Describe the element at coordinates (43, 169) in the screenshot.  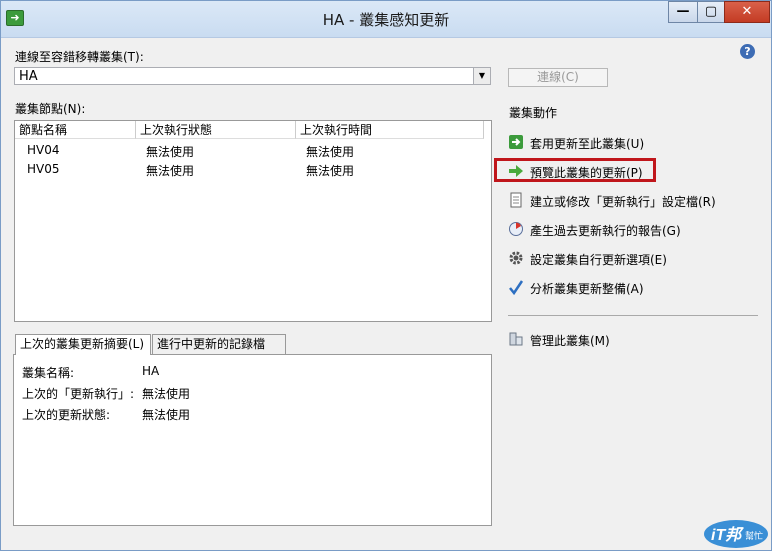
I see `node-name: HV05` at that location.